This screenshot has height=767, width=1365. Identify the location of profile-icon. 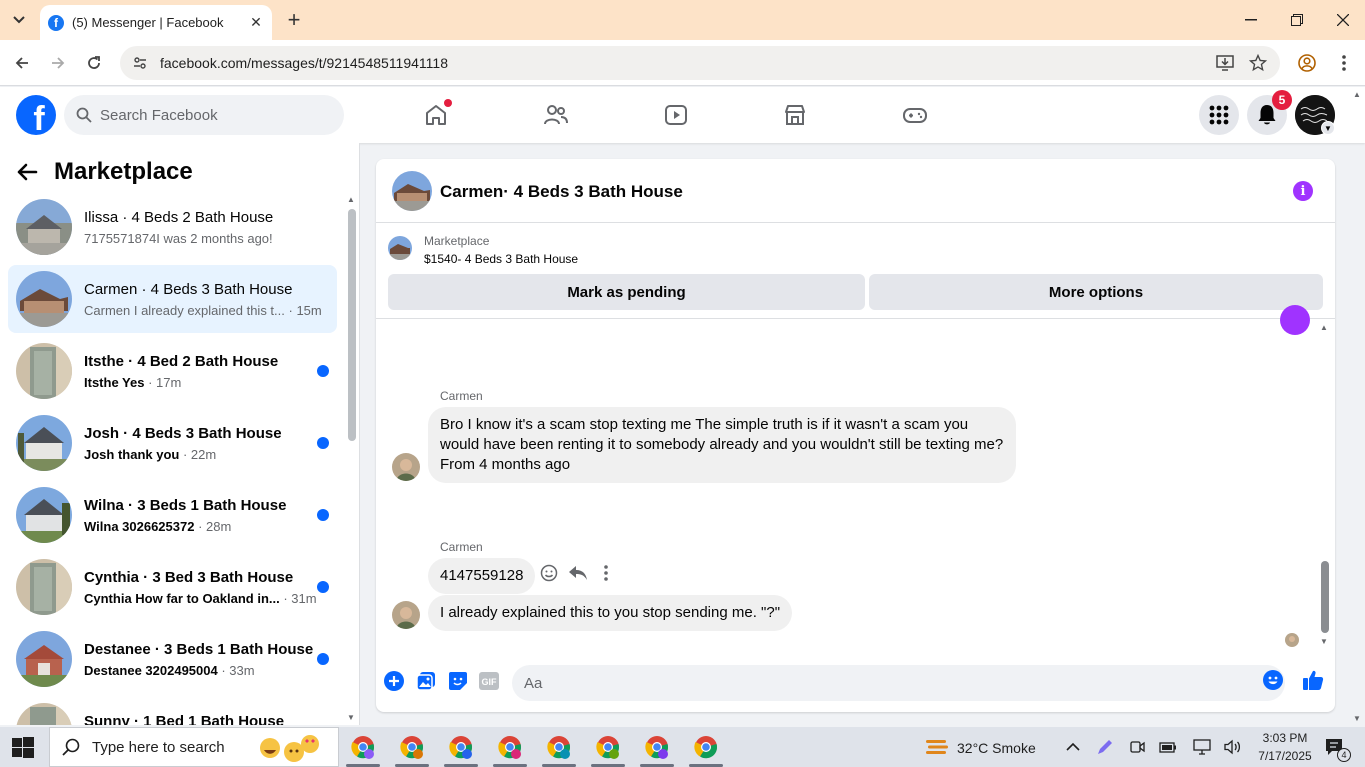
(1307, 63).